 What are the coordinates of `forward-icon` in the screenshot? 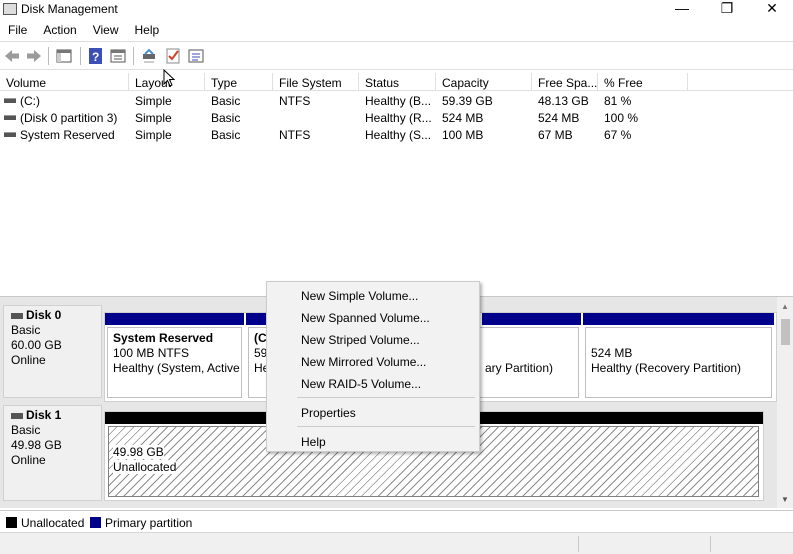 It's located at (34, 56).